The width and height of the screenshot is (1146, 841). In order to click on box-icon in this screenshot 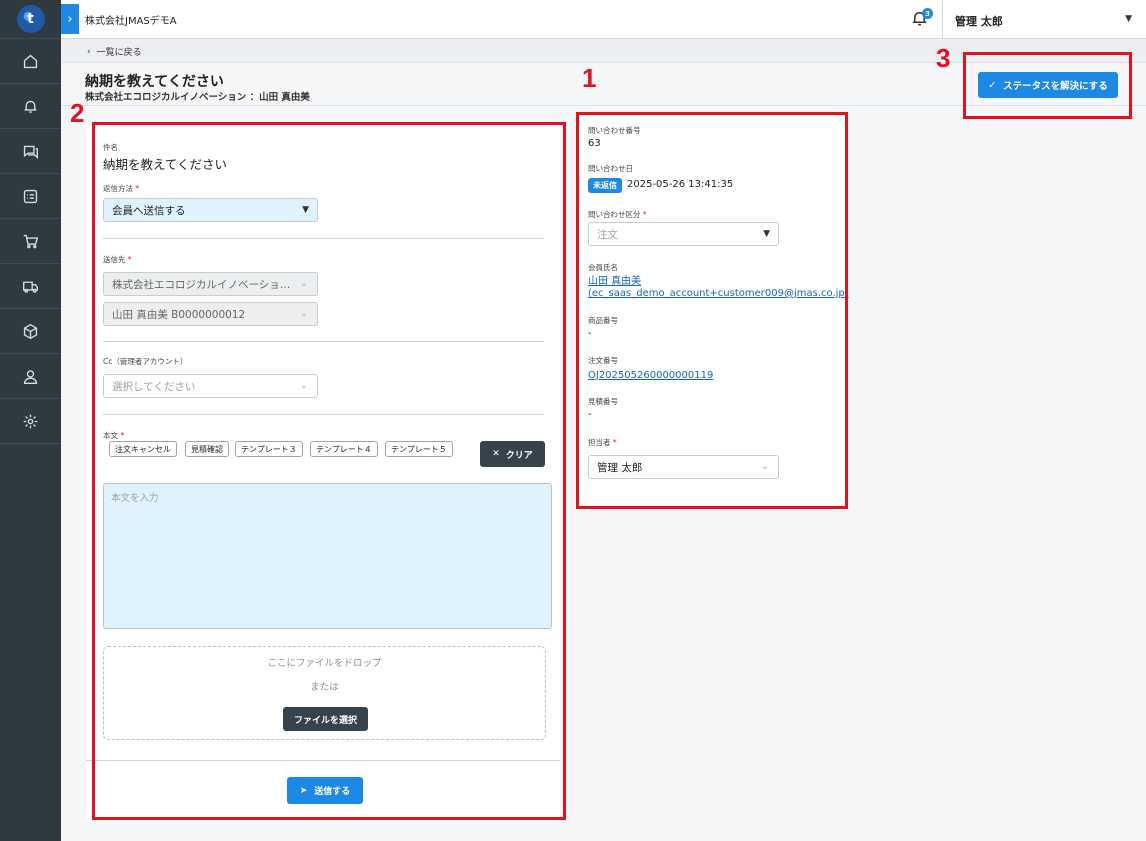, I will do `click(30, 331)`.